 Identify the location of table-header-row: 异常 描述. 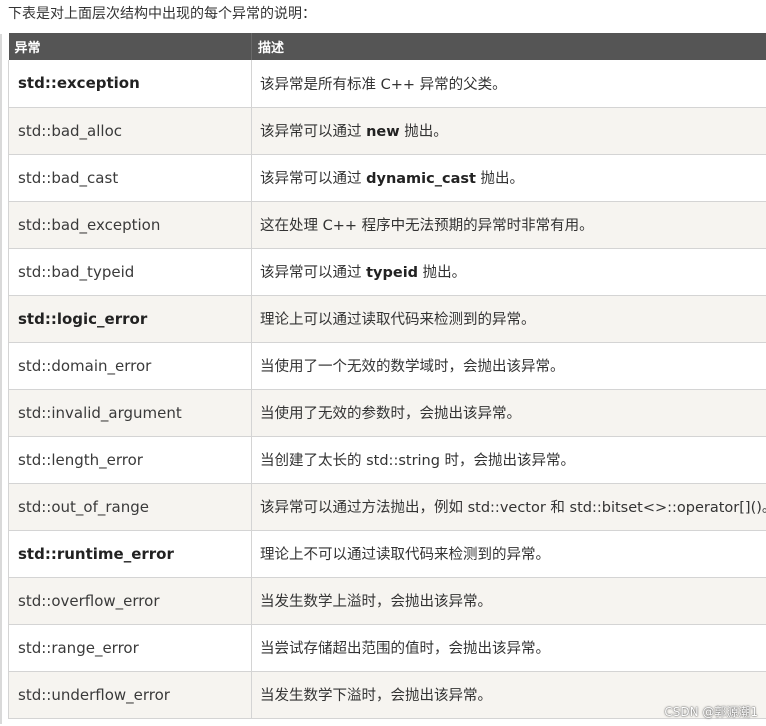
(387, 46).